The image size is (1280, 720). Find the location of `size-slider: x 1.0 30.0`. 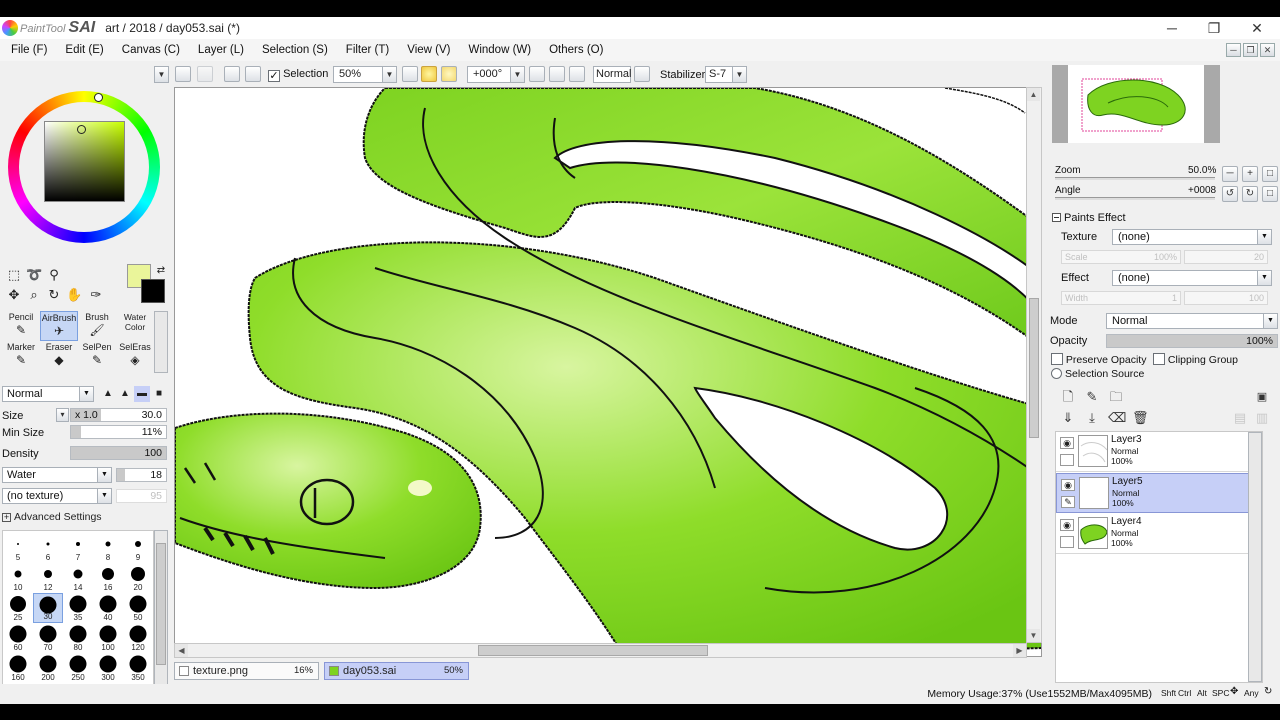

size-slider: x 1.0 30.0 is located at coordinates (118, 415).